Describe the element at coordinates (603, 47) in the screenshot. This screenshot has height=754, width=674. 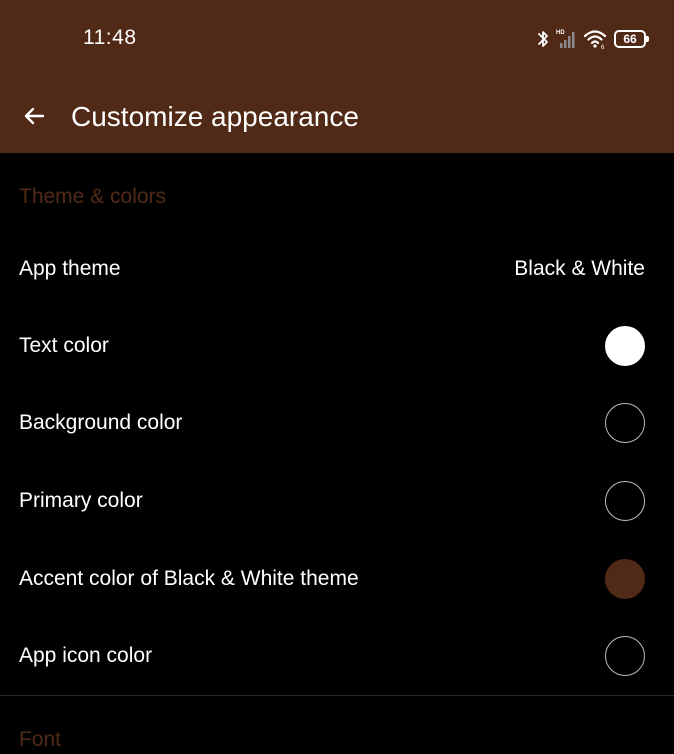
I see `svg-text: 6` at that location.